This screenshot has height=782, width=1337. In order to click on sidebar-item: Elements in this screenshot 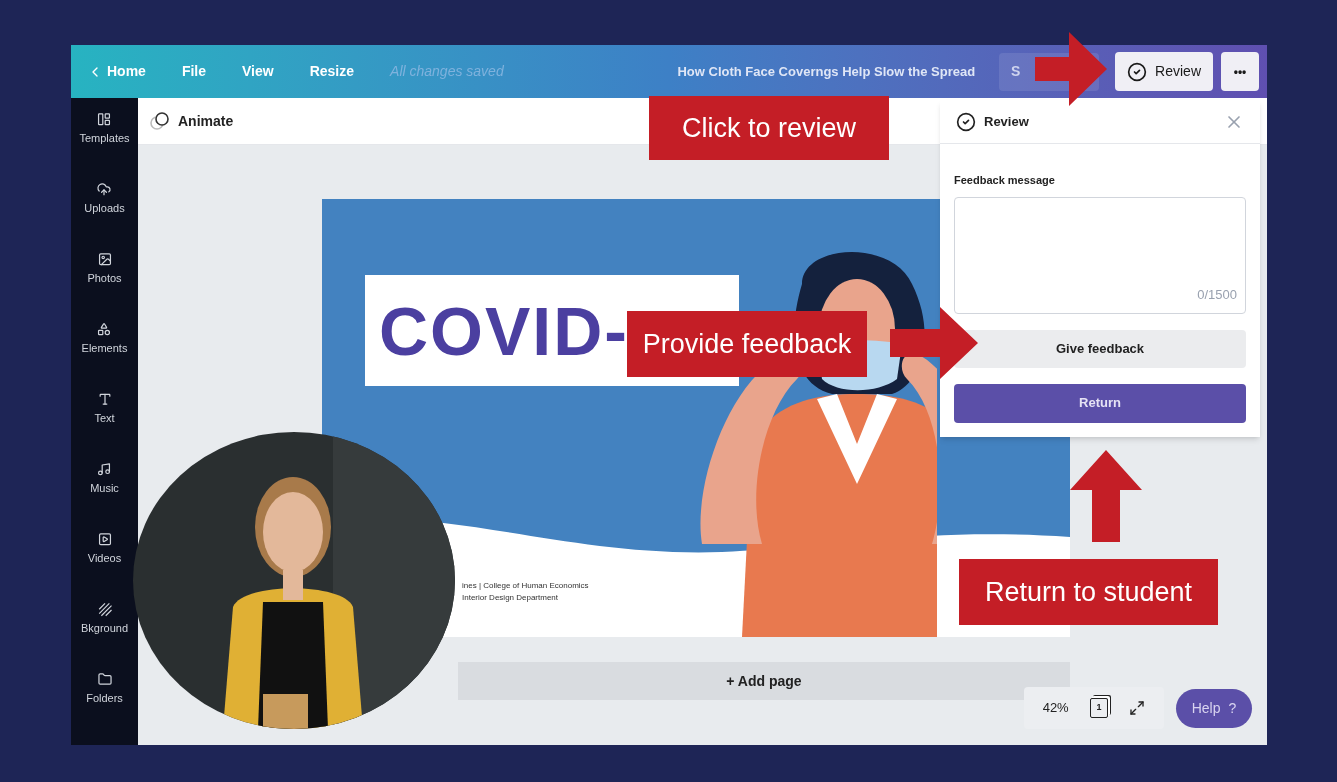, I will do `click(104, 339)`.